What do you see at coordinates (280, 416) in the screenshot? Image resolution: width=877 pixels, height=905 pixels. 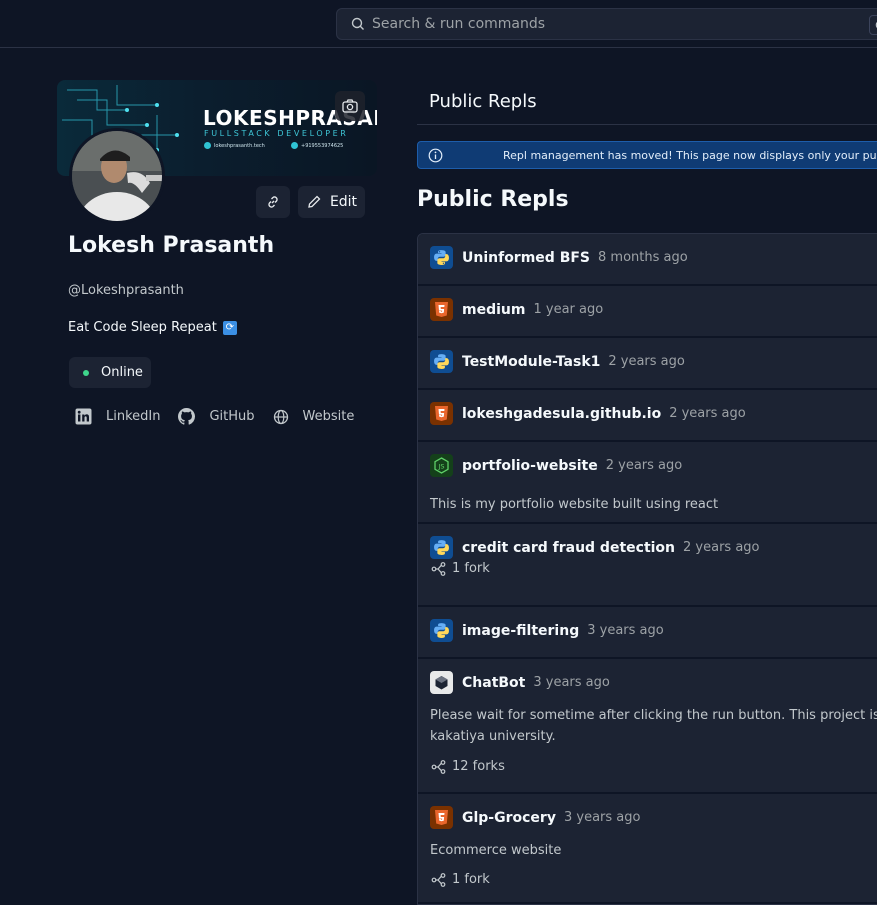 I see `globe-icon` at bounding box center [280, 416].